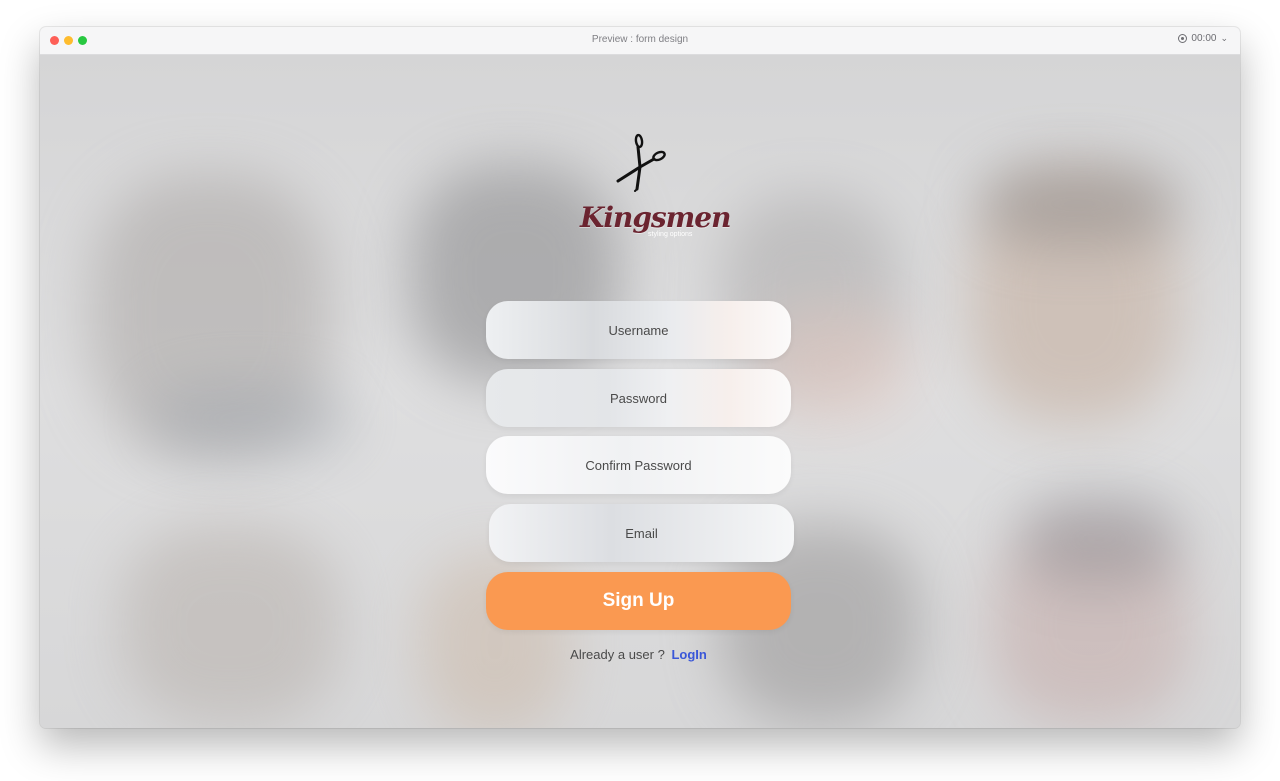  What do you see at coordinates (670, 234) in the screenshot?
I see `brand-tagline: styling options` at bounding box center [670, 234].